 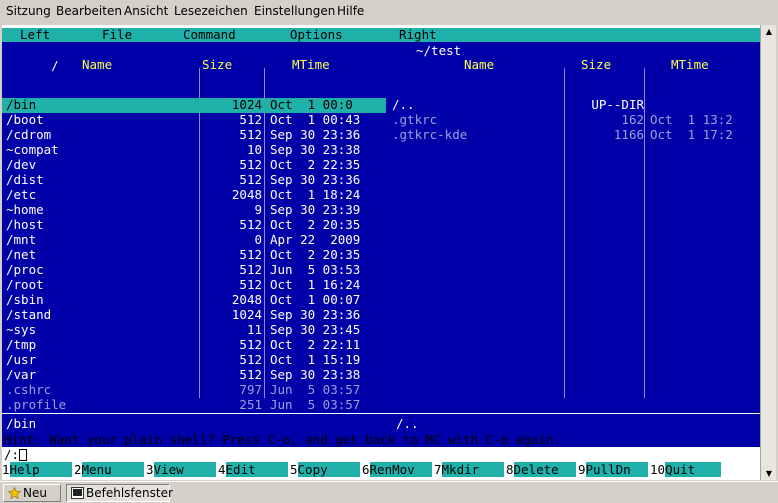 I want to click on mc-menu-left: Left, so click(x=35, y=34).